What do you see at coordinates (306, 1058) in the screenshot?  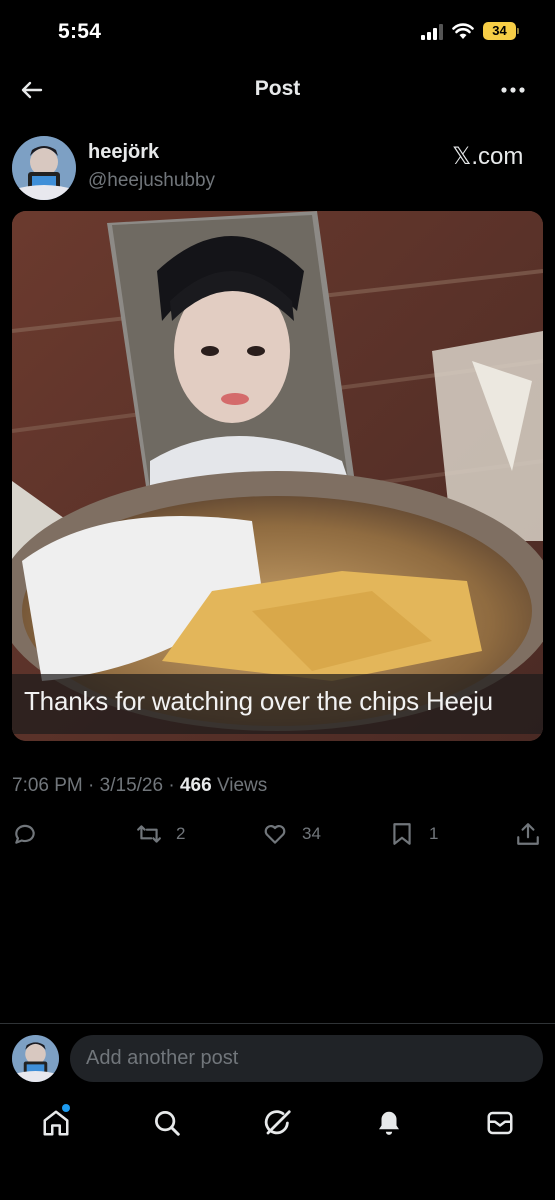 I see `reply-input` at bounding box center [306, 1058].